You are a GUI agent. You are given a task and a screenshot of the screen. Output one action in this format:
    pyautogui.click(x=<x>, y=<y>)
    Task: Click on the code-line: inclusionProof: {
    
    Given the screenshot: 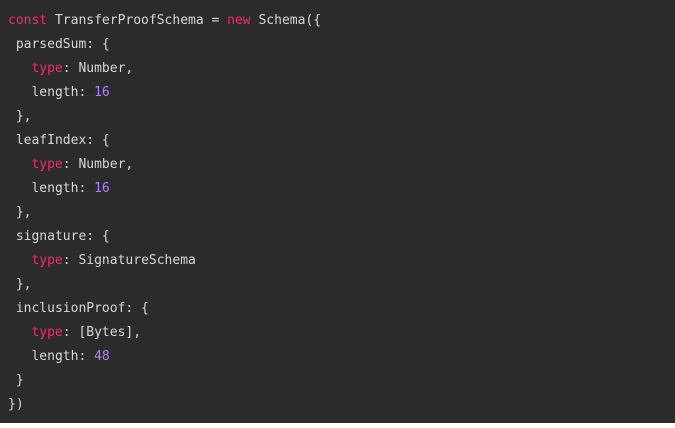 What is the action you would take?
    pyautogui.click(x=341, y=309)
    